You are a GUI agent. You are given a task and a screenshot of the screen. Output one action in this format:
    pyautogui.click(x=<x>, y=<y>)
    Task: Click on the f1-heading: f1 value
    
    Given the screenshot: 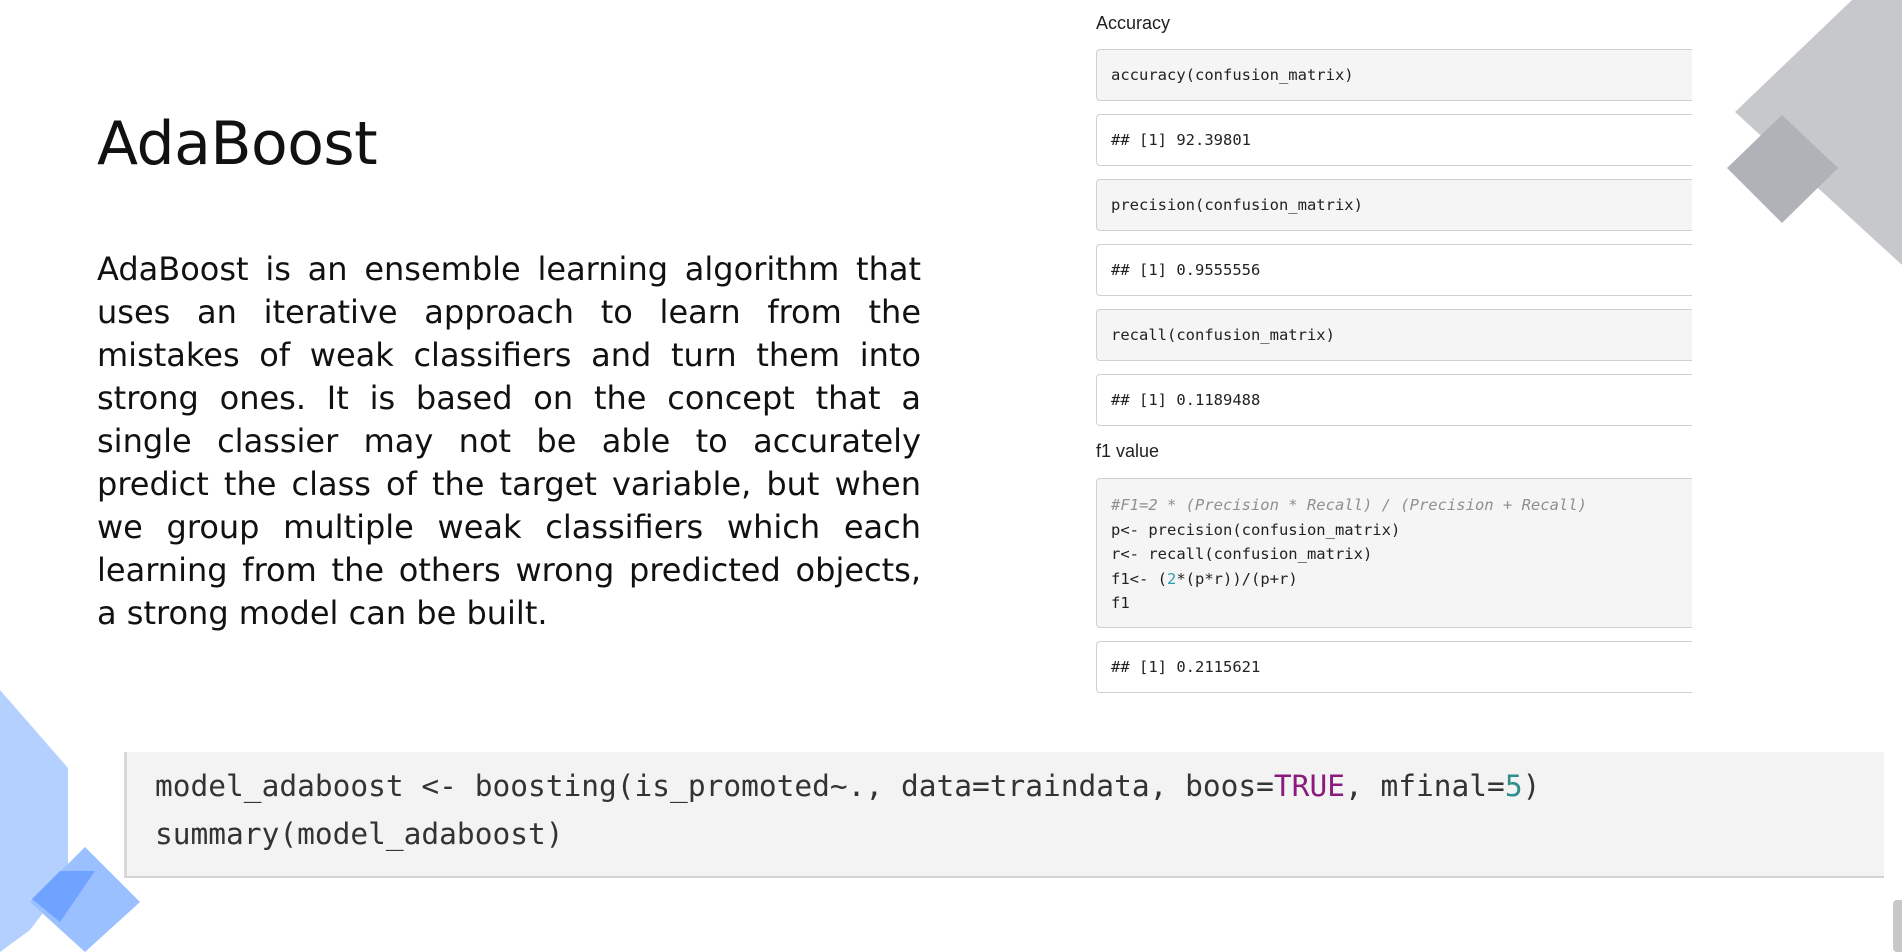 What is the action you would take?
    pyautogui.click(x=1128, y=451)
    